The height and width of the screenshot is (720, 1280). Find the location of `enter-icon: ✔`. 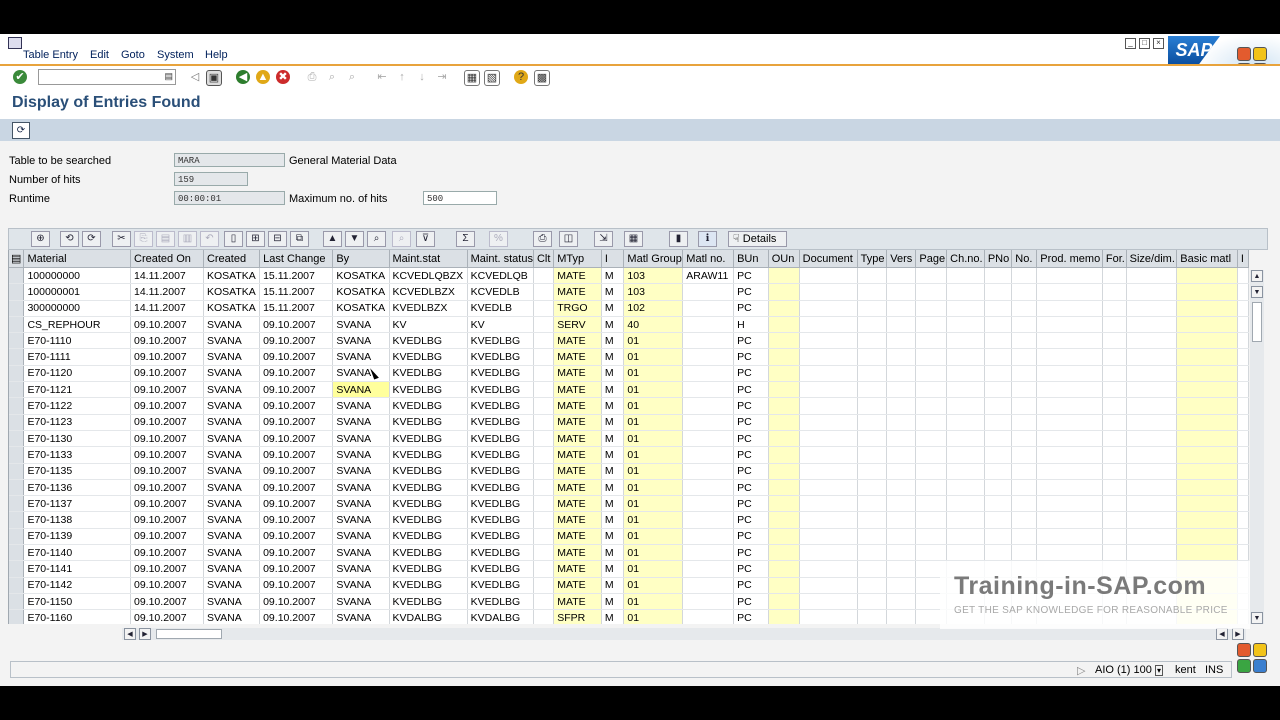

enter-icon: ✔ is located at coordinates (20, 77).